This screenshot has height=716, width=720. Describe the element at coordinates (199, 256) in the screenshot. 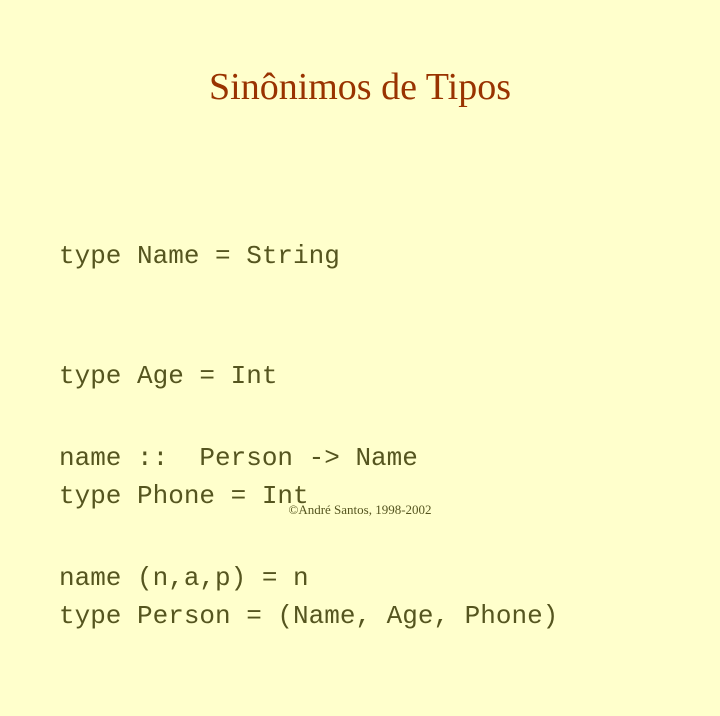

I see `code-line: type Name = String` at that location.